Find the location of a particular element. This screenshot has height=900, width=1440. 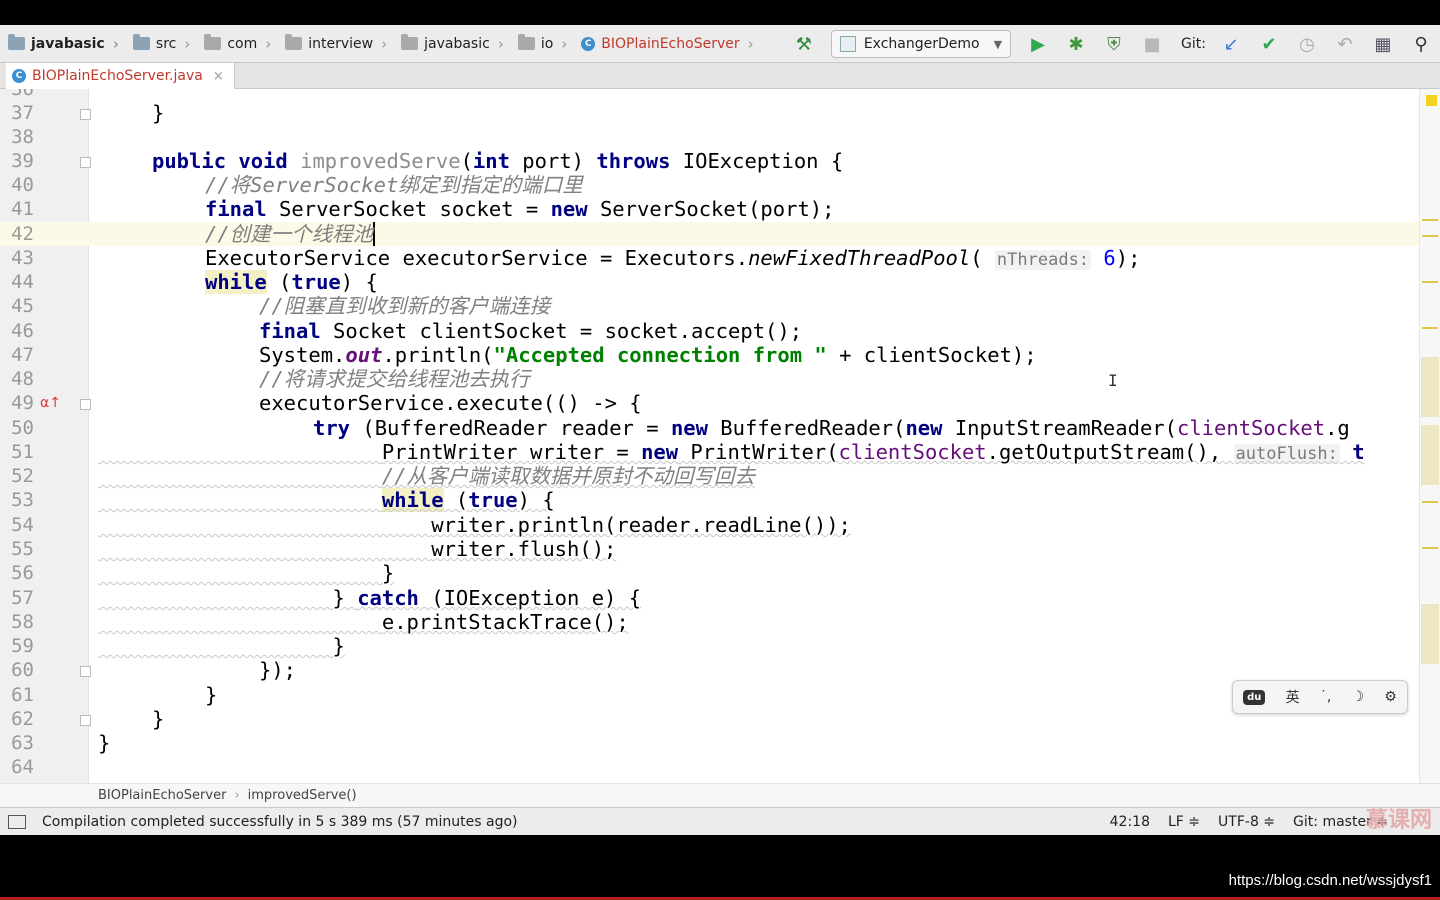

project-structure-icon: ▦ is located at coordinates (1383, 44).